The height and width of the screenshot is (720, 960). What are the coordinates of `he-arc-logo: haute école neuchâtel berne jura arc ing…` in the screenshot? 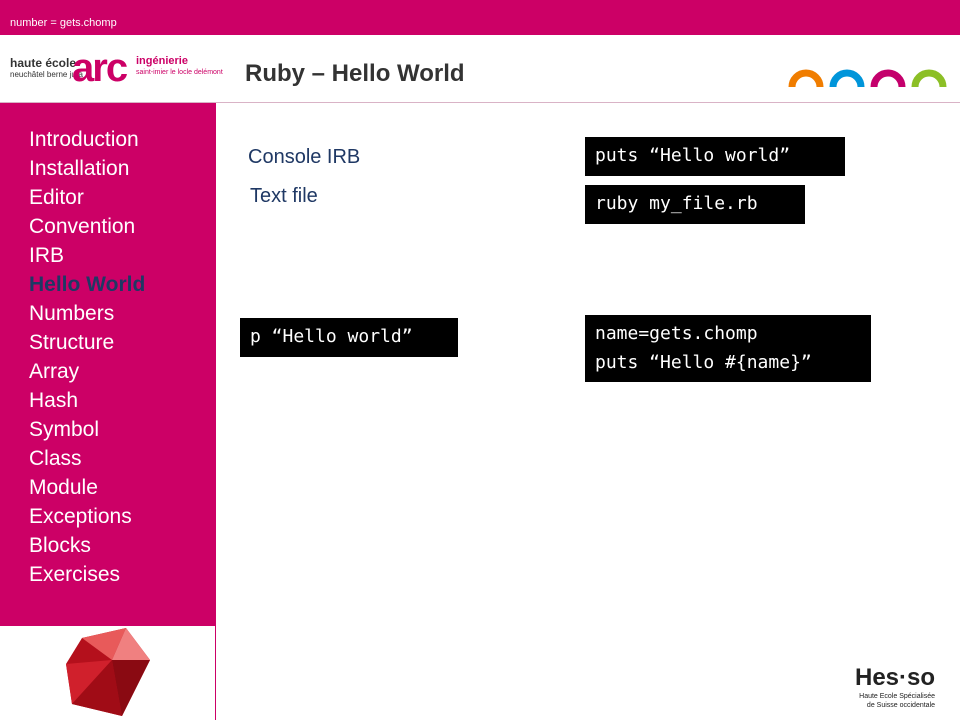 It's located at (114, 71).